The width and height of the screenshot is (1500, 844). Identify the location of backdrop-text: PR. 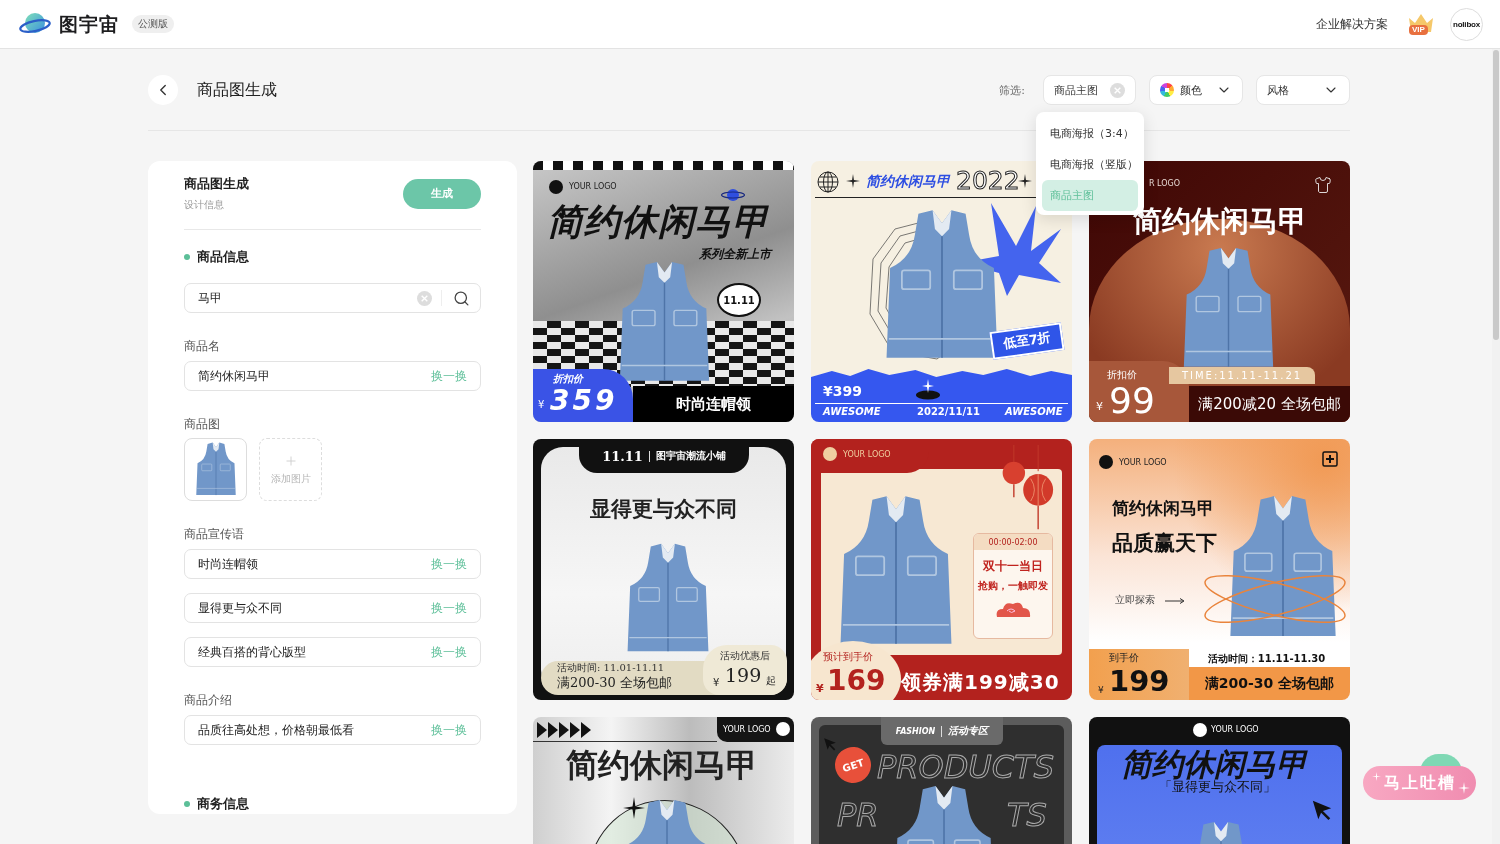
(858, 816).